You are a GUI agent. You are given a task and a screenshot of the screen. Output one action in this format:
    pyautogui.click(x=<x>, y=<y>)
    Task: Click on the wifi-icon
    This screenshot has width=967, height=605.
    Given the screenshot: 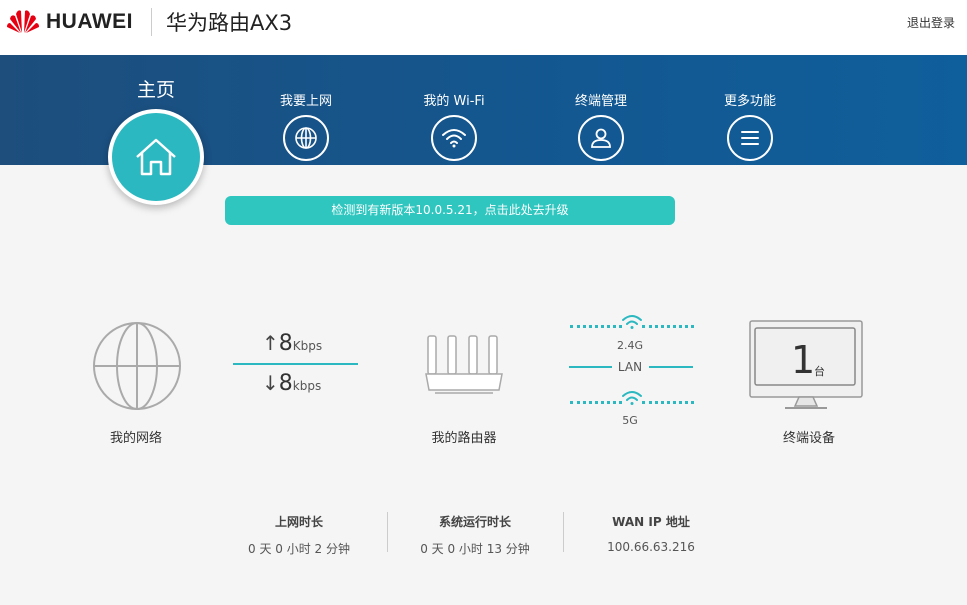 What is the action you would take?
    pyautogui.click(x=454, y=138)
    